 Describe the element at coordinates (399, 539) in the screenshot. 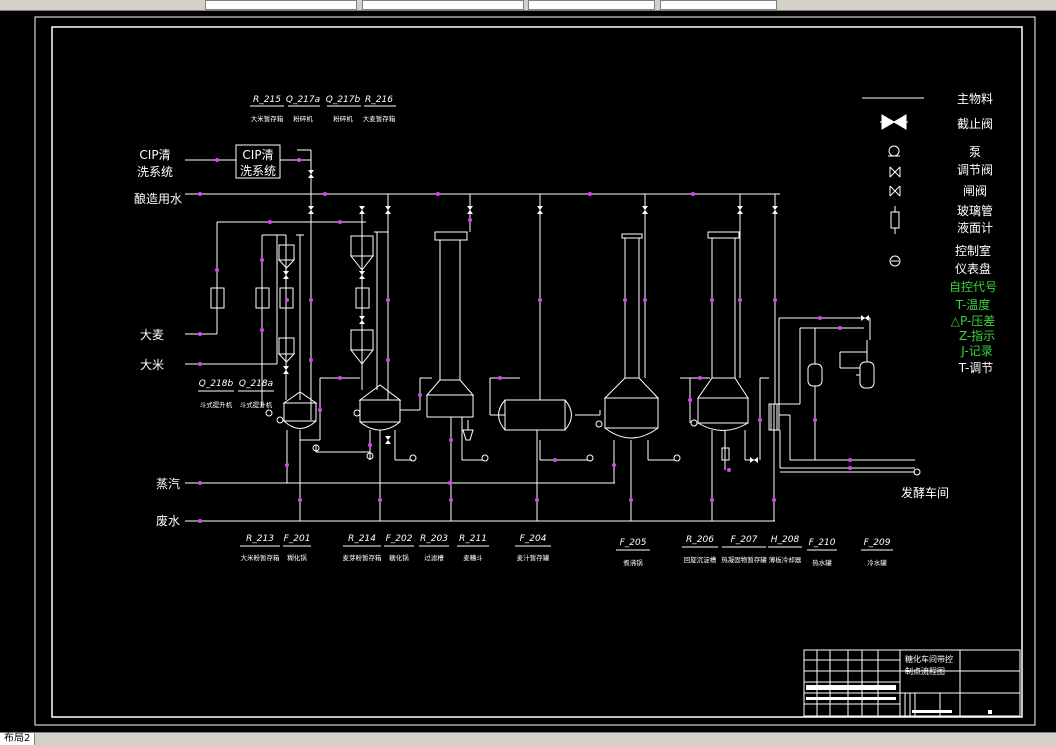

I see `tag-code: F_202` at that location.